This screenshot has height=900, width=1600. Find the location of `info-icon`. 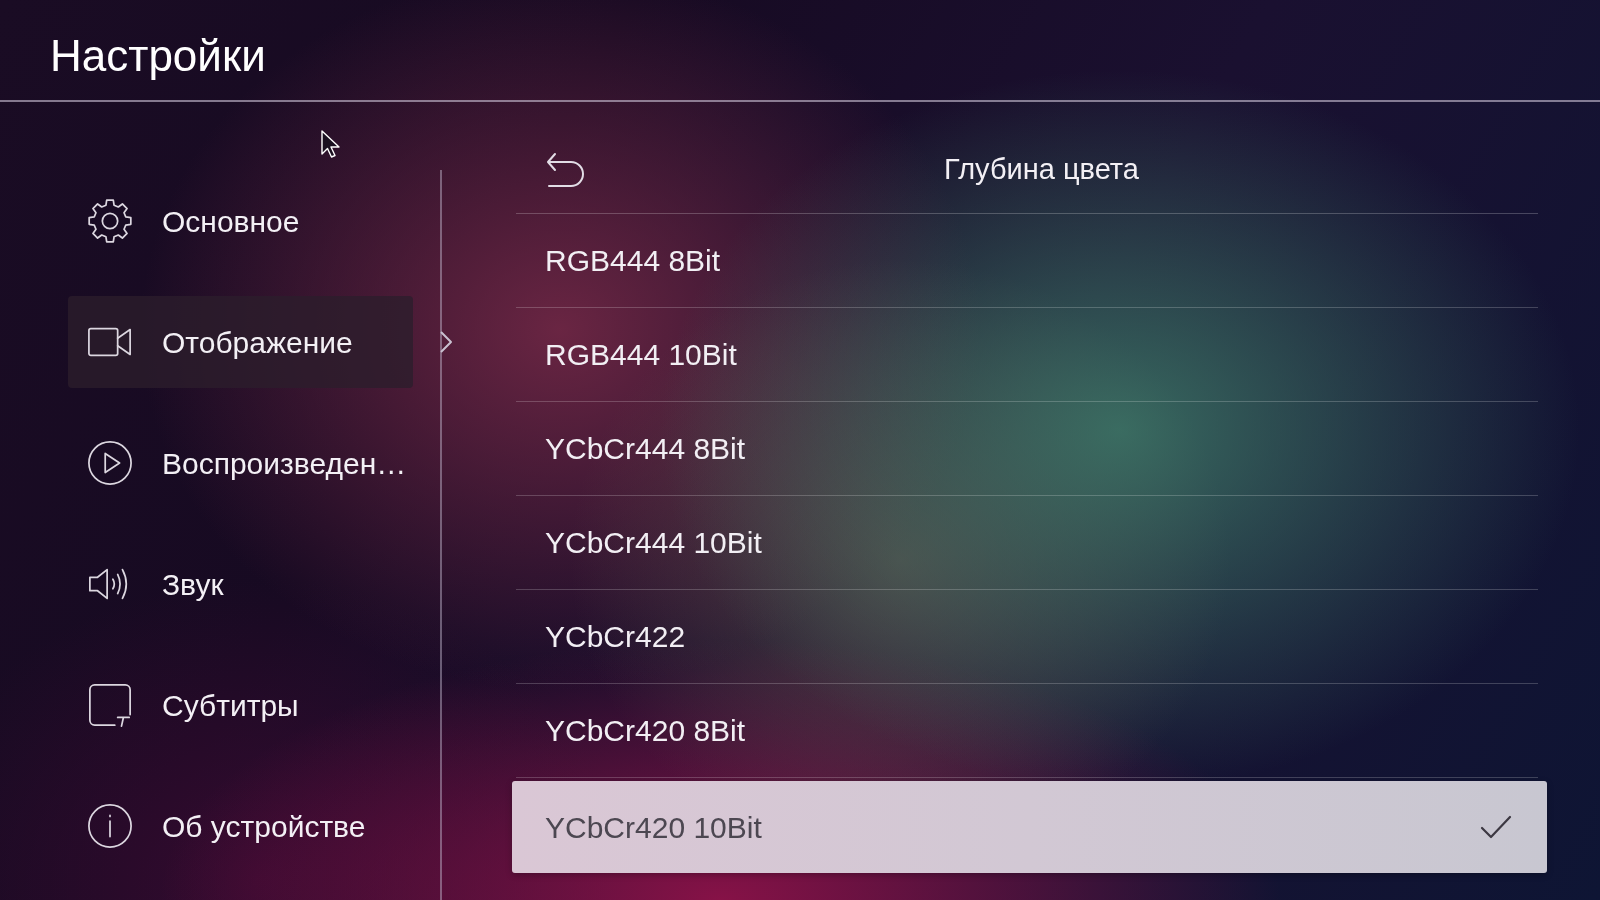

info-icon is located at coordinates (110, 826).